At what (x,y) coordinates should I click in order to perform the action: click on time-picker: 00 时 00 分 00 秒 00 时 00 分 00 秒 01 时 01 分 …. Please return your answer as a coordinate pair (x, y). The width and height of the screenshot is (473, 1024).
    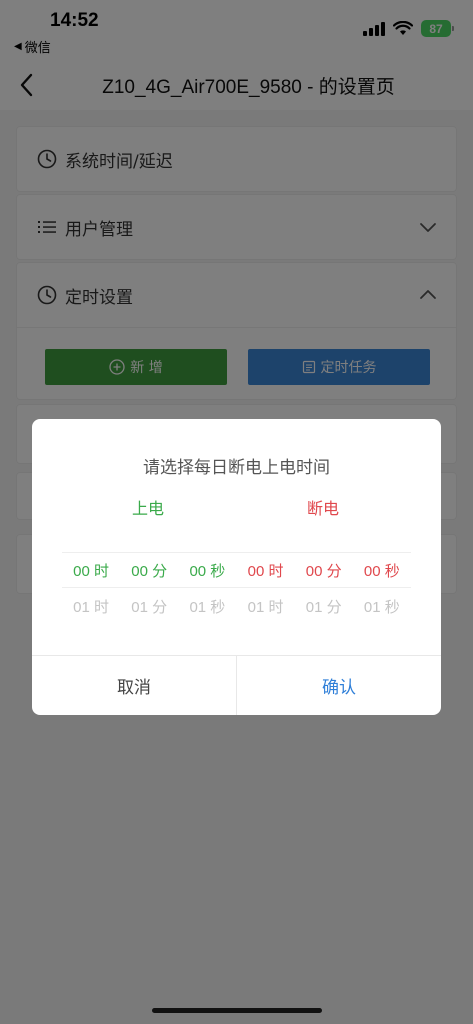
    Looking at the image, I should click on (236, 588).